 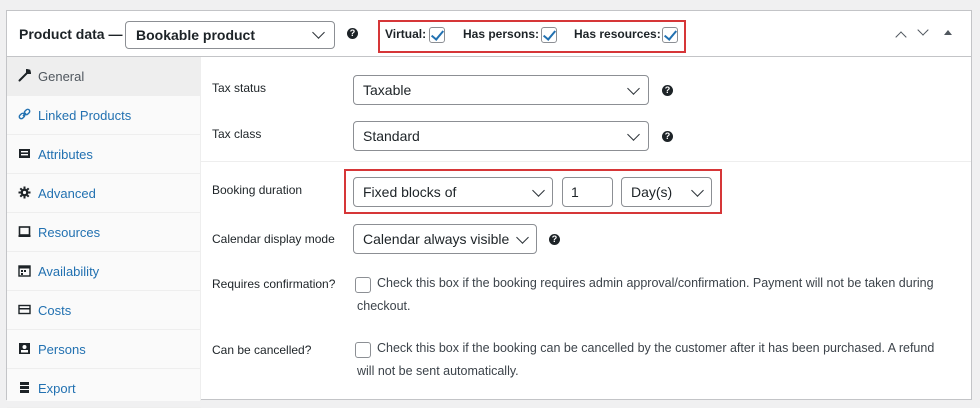 I want to click on wrench-icon, so click(x=25, y=75).